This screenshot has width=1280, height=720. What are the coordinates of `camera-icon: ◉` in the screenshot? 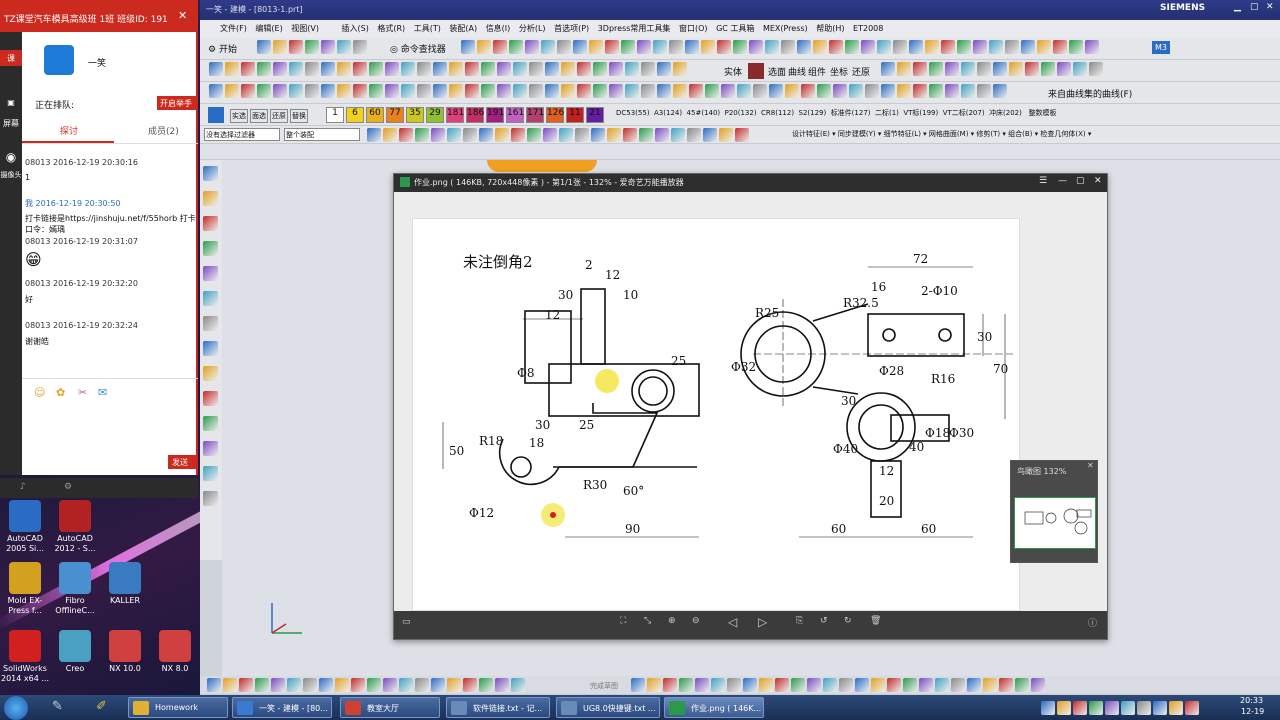 It's located at (11, 157).